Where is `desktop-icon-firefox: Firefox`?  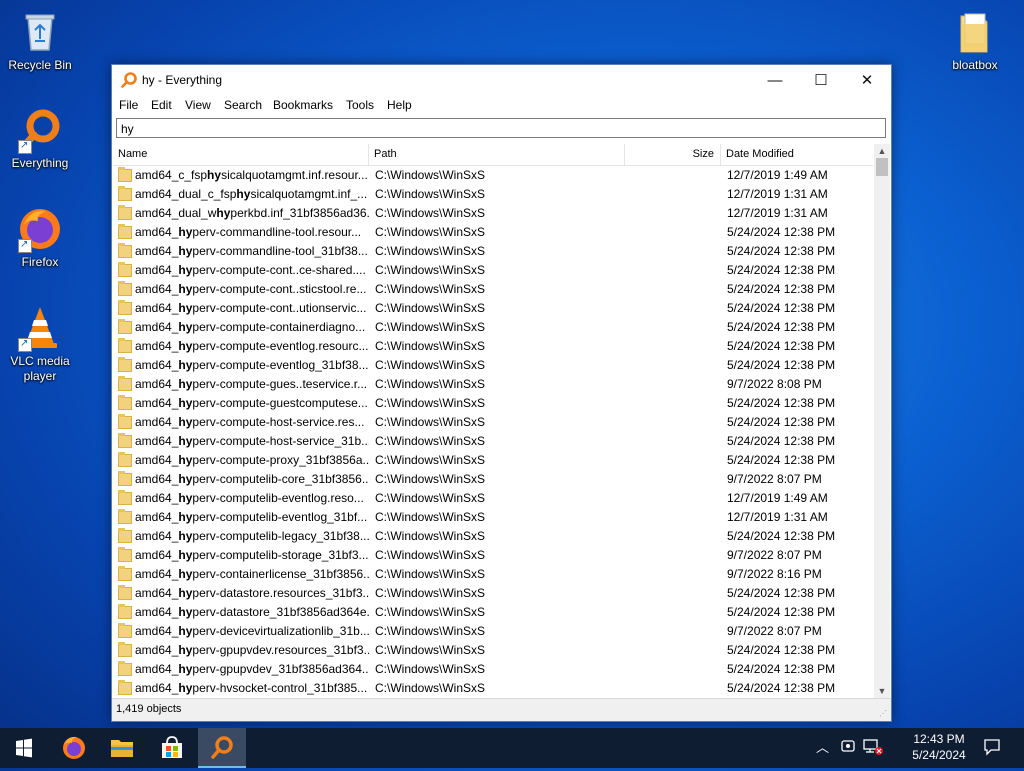 desktop-icon-firefox: Firefox is located at coordinates (40, 237).